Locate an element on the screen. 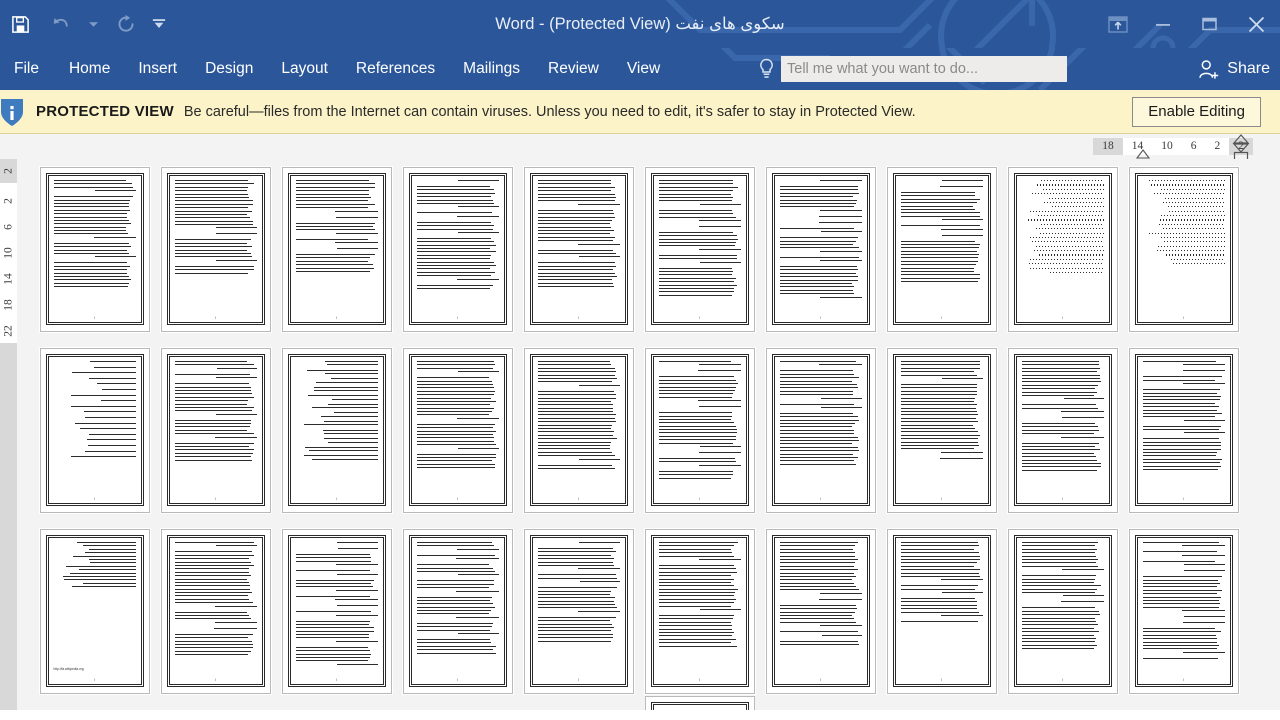 The height and width of the screenshot is (720, 1280). customize-qat-button is located at coordinates (159, 24).